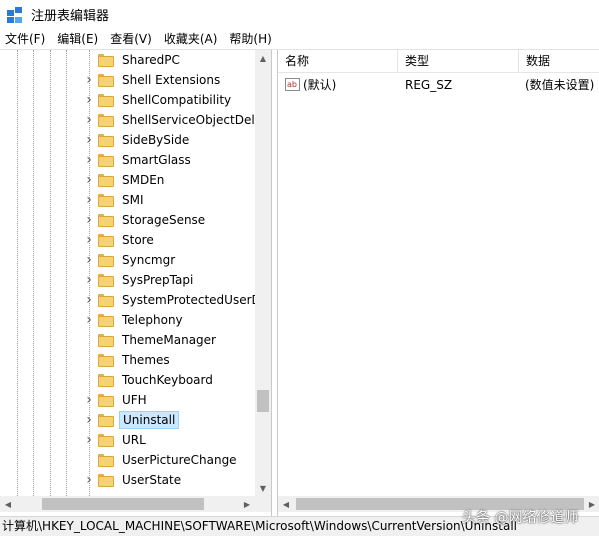 This screenshot has width=599, height=536. What do you see at coordinates (149, 420) in the screenshot?
I see `tree-node-label: Uninstall` at bounding box center [149, 420].